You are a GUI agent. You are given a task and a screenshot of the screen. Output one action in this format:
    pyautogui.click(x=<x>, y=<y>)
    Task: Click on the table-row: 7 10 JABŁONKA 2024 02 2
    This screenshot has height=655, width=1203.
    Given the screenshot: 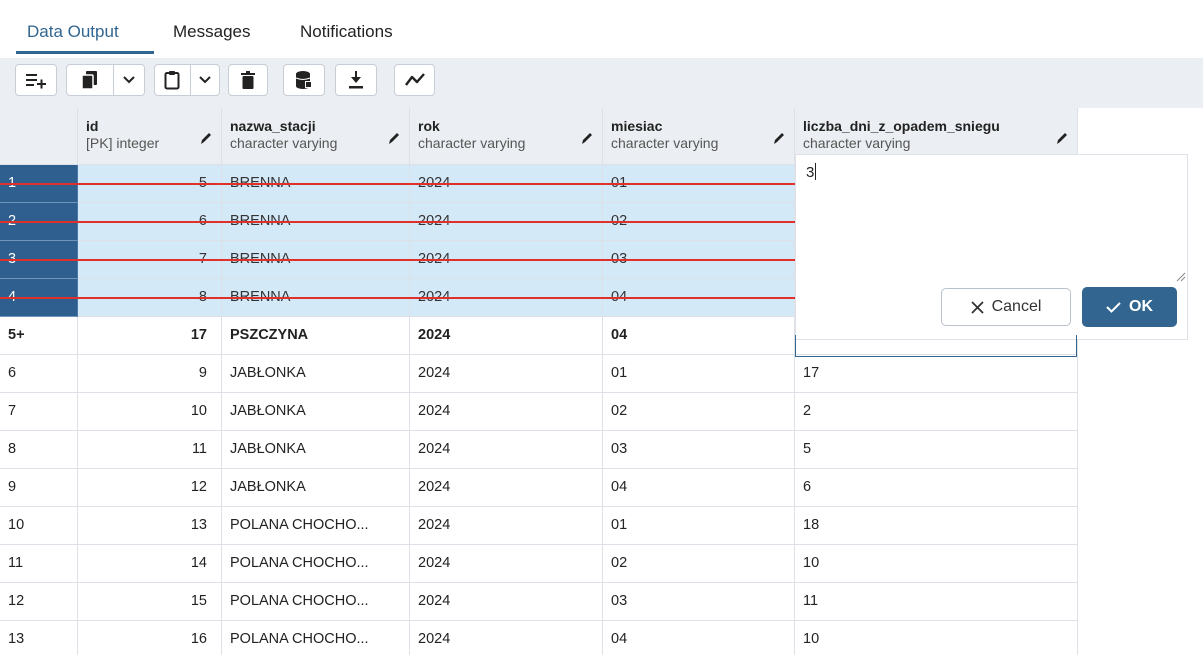 What is the action you would take?
    pyautogui.click(x=539, y=412)
    